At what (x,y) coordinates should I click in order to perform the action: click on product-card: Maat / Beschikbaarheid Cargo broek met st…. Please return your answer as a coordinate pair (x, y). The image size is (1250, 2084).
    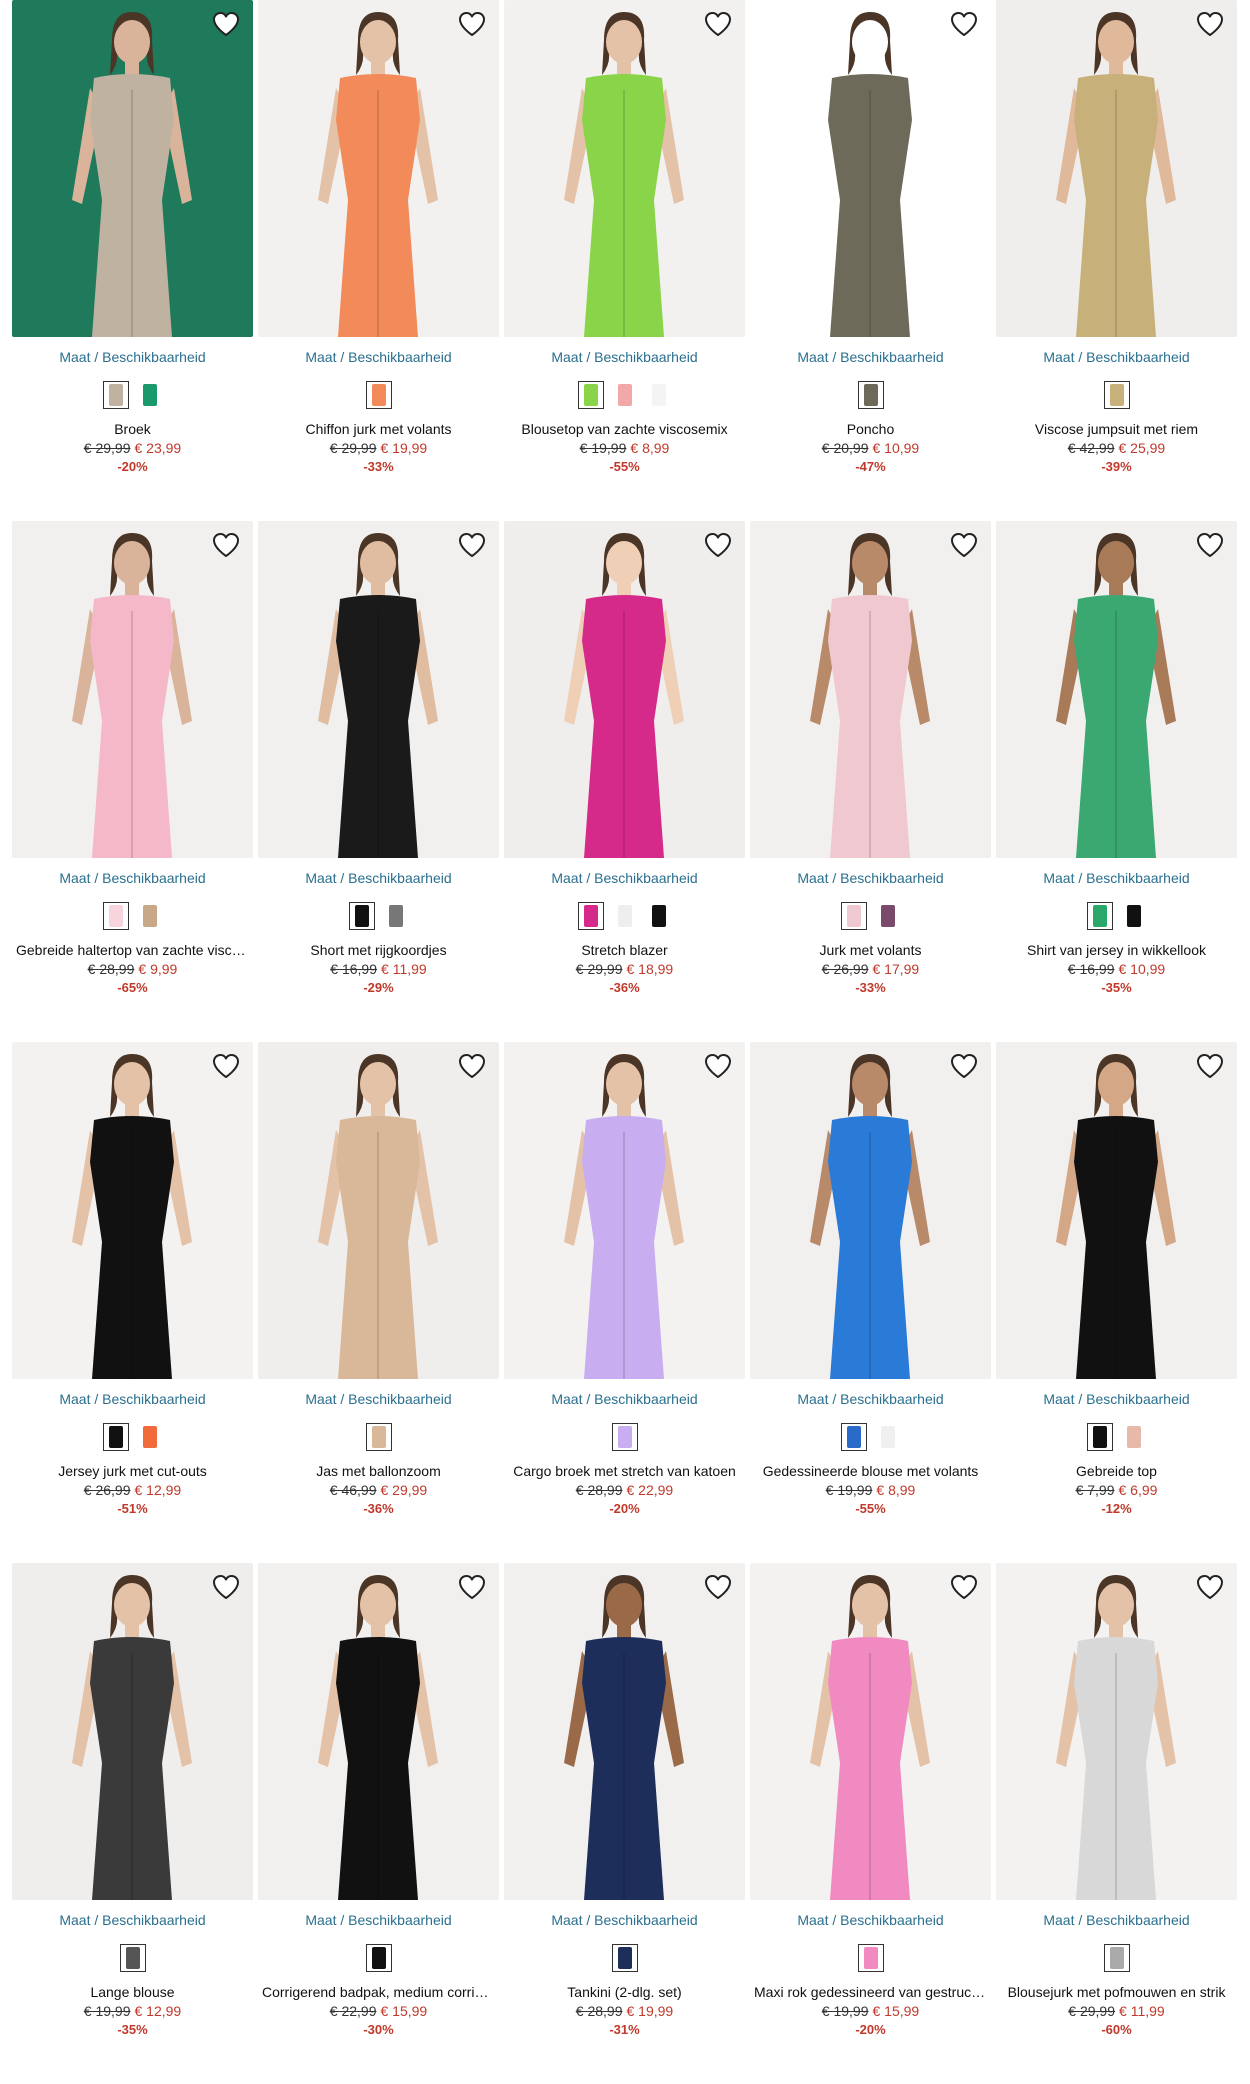
    Looking at the image, I should click on (624, 1302).